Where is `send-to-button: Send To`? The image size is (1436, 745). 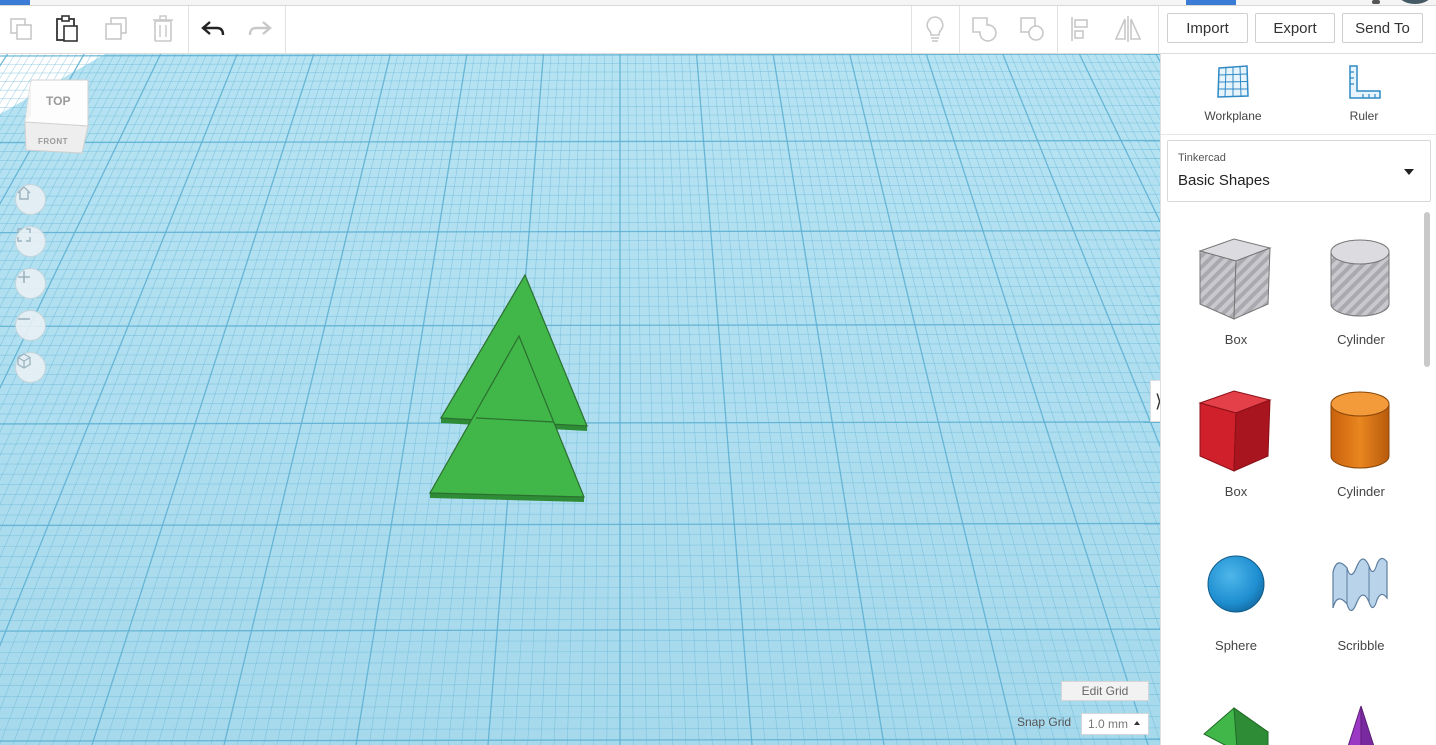 send-to-button: Send To is located at coordinates (1382, 28).